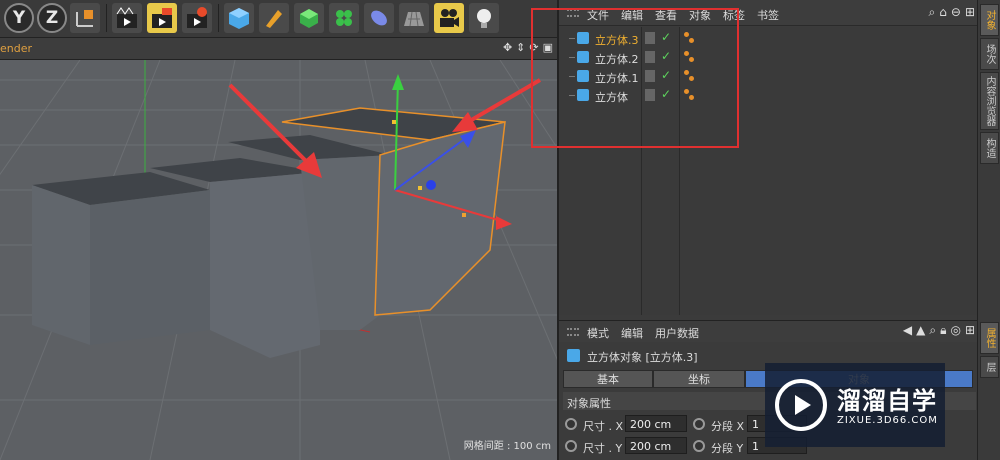 Image resolution: width=1000 pixels, height=460 pixels. I want to click on segments-y-label: 分段 Y, so click(727, 448).